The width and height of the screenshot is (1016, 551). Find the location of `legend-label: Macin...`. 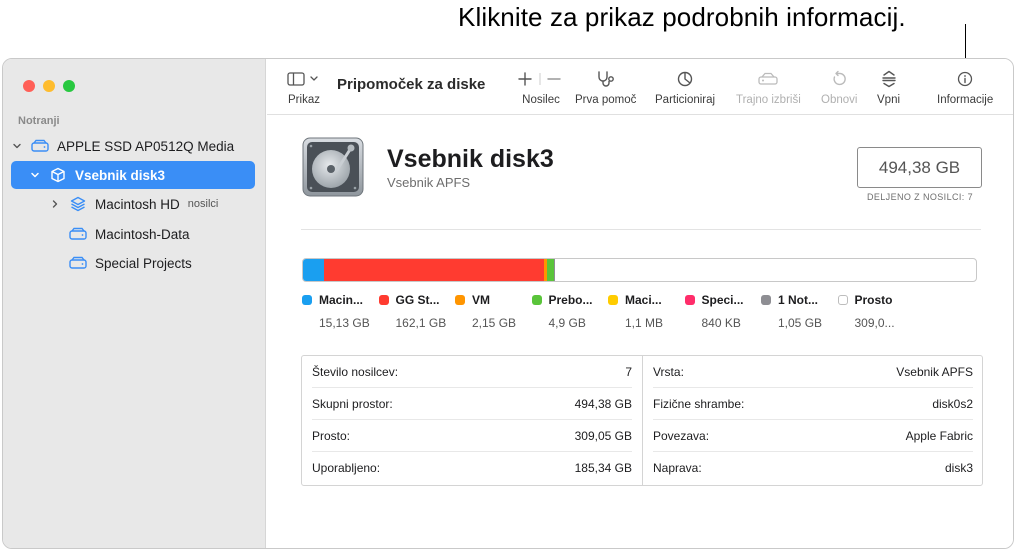

legend-label: Macin... is located at coordinates (342, 300).